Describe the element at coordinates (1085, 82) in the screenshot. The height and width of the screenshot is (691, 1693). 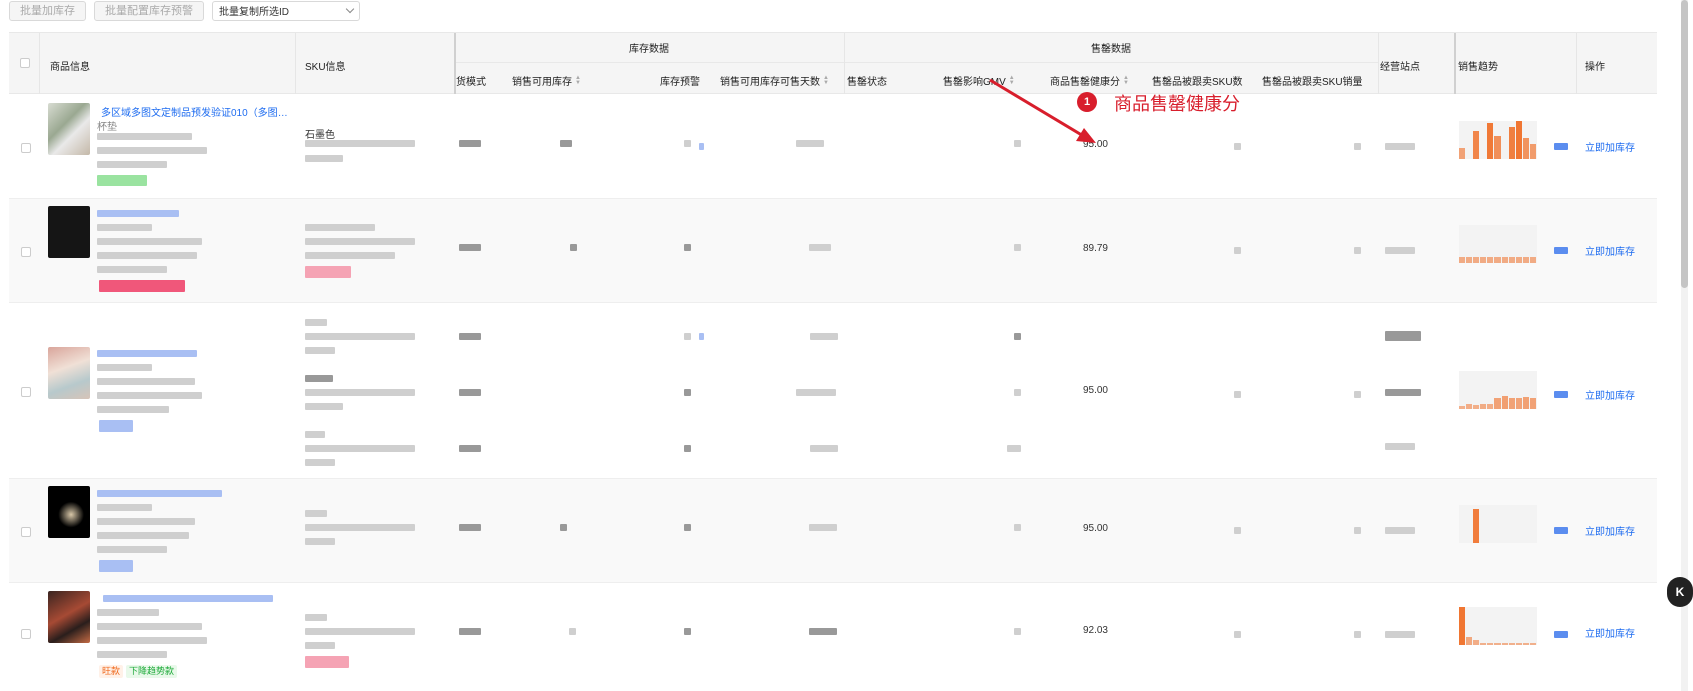
I see `header-health-score-label: 商品售罄健康分` at that location.